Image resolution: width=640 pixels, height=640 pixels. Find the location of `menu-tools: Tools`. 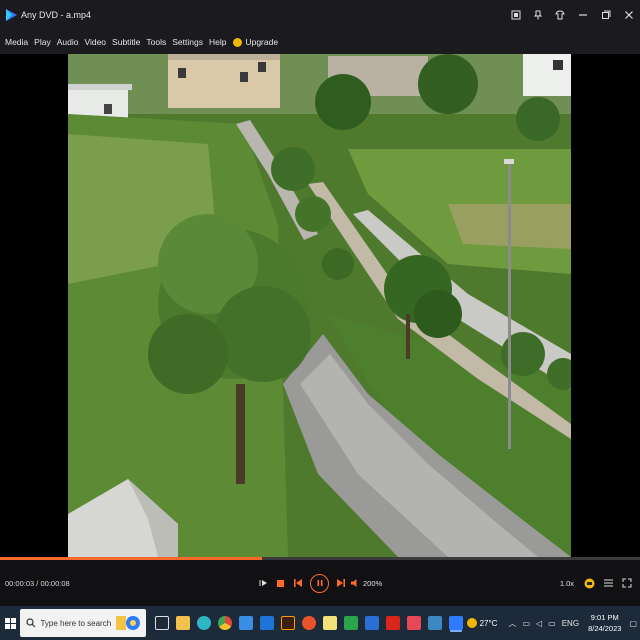

menu-tools: Tools is located at coordinates (156, 42).